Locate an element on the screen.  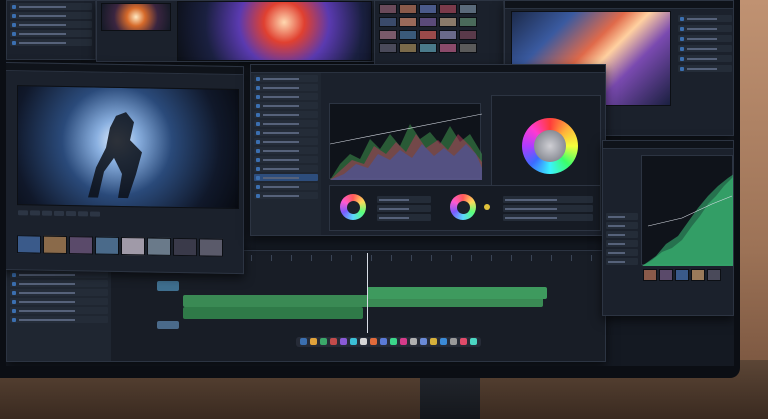
color-wheel is located at coordinates (550, 146).